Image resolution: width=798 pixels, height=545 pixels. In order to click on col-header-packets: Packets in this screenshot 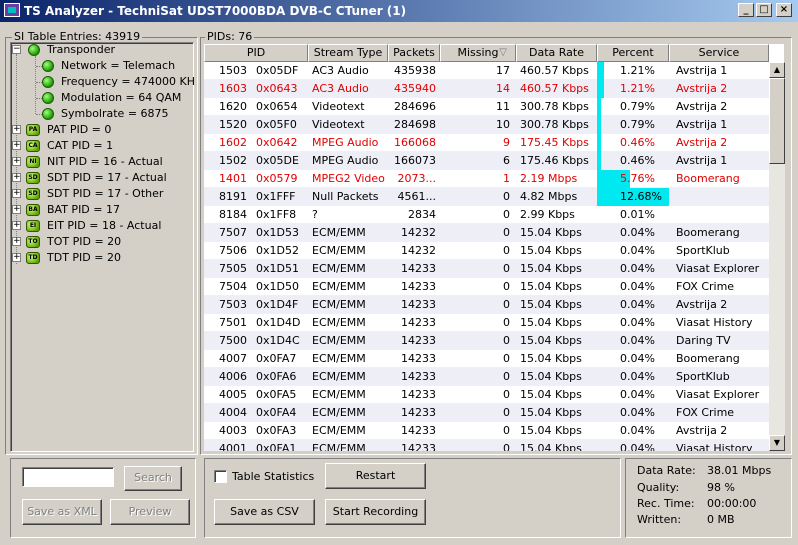, I will do `click(414, 53)`.